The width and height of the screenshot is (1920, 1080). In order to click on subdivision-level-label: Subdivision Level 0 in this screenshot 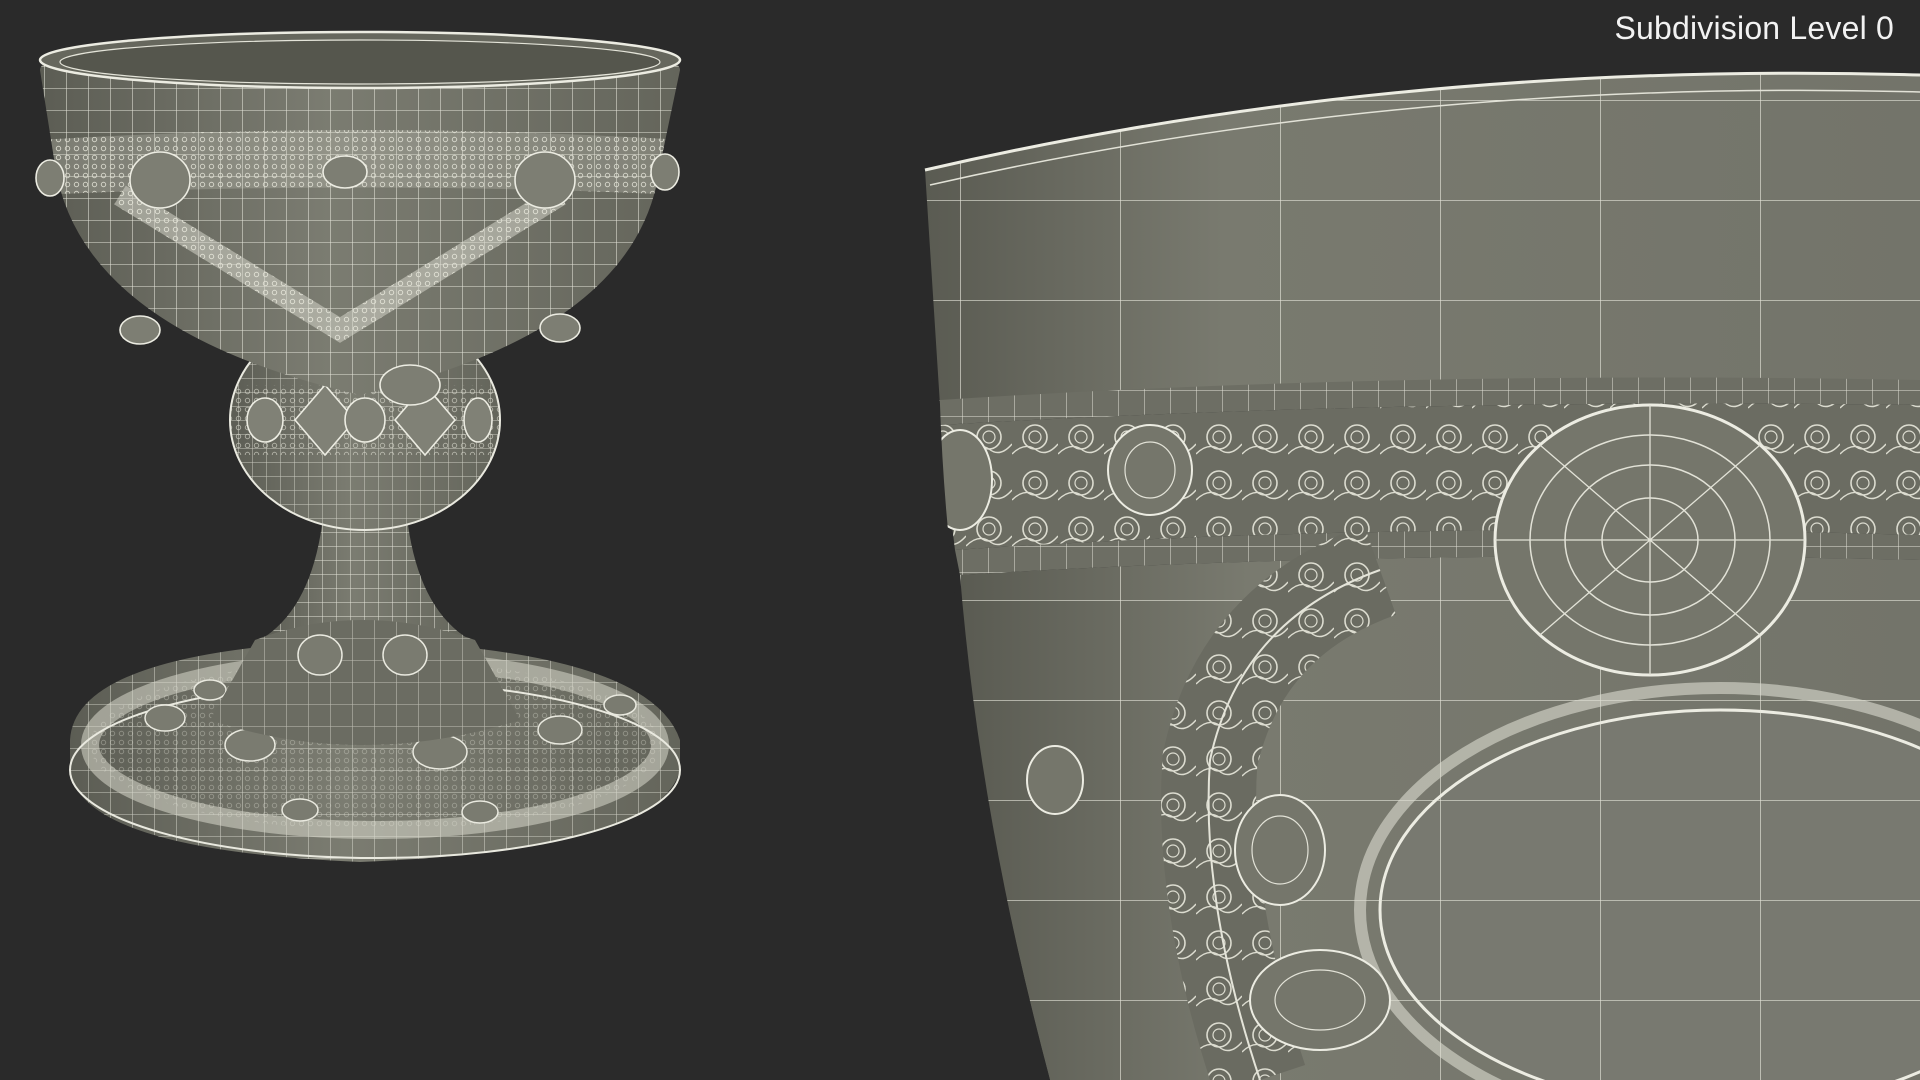, I will do `click(1754, 28)`.